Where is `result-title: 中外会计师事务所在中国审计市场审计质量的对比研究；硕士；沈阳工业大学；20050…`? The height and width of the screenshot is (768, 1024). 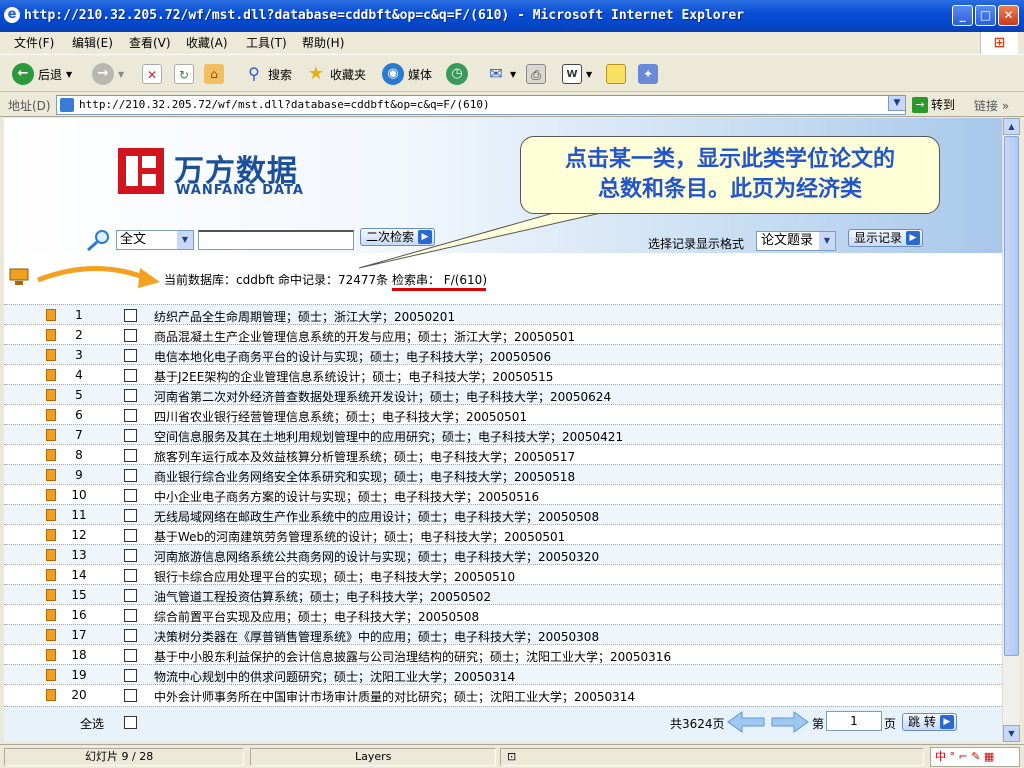 result-title: 中外会计师事务所在中国审计市场审计质量的对比研究；硕士；沈阳工业大学；20050… is located at coordinates (394, 696).